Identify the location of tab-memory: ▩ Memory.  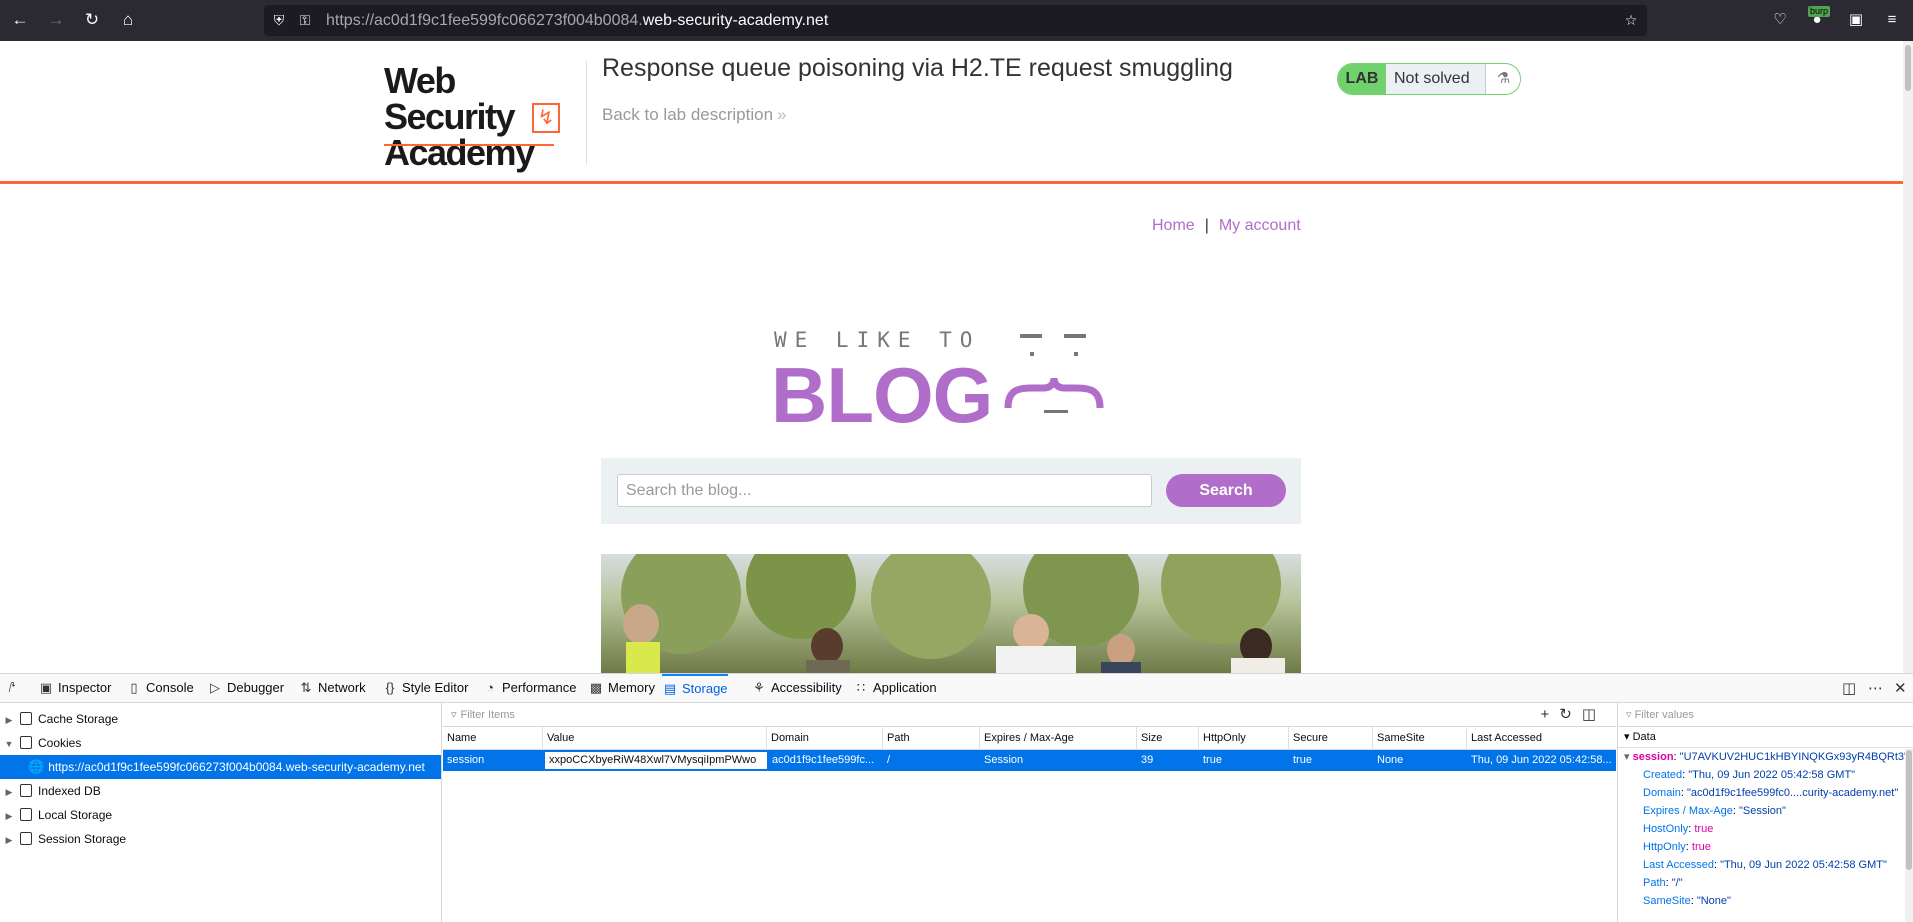
(621, 688).